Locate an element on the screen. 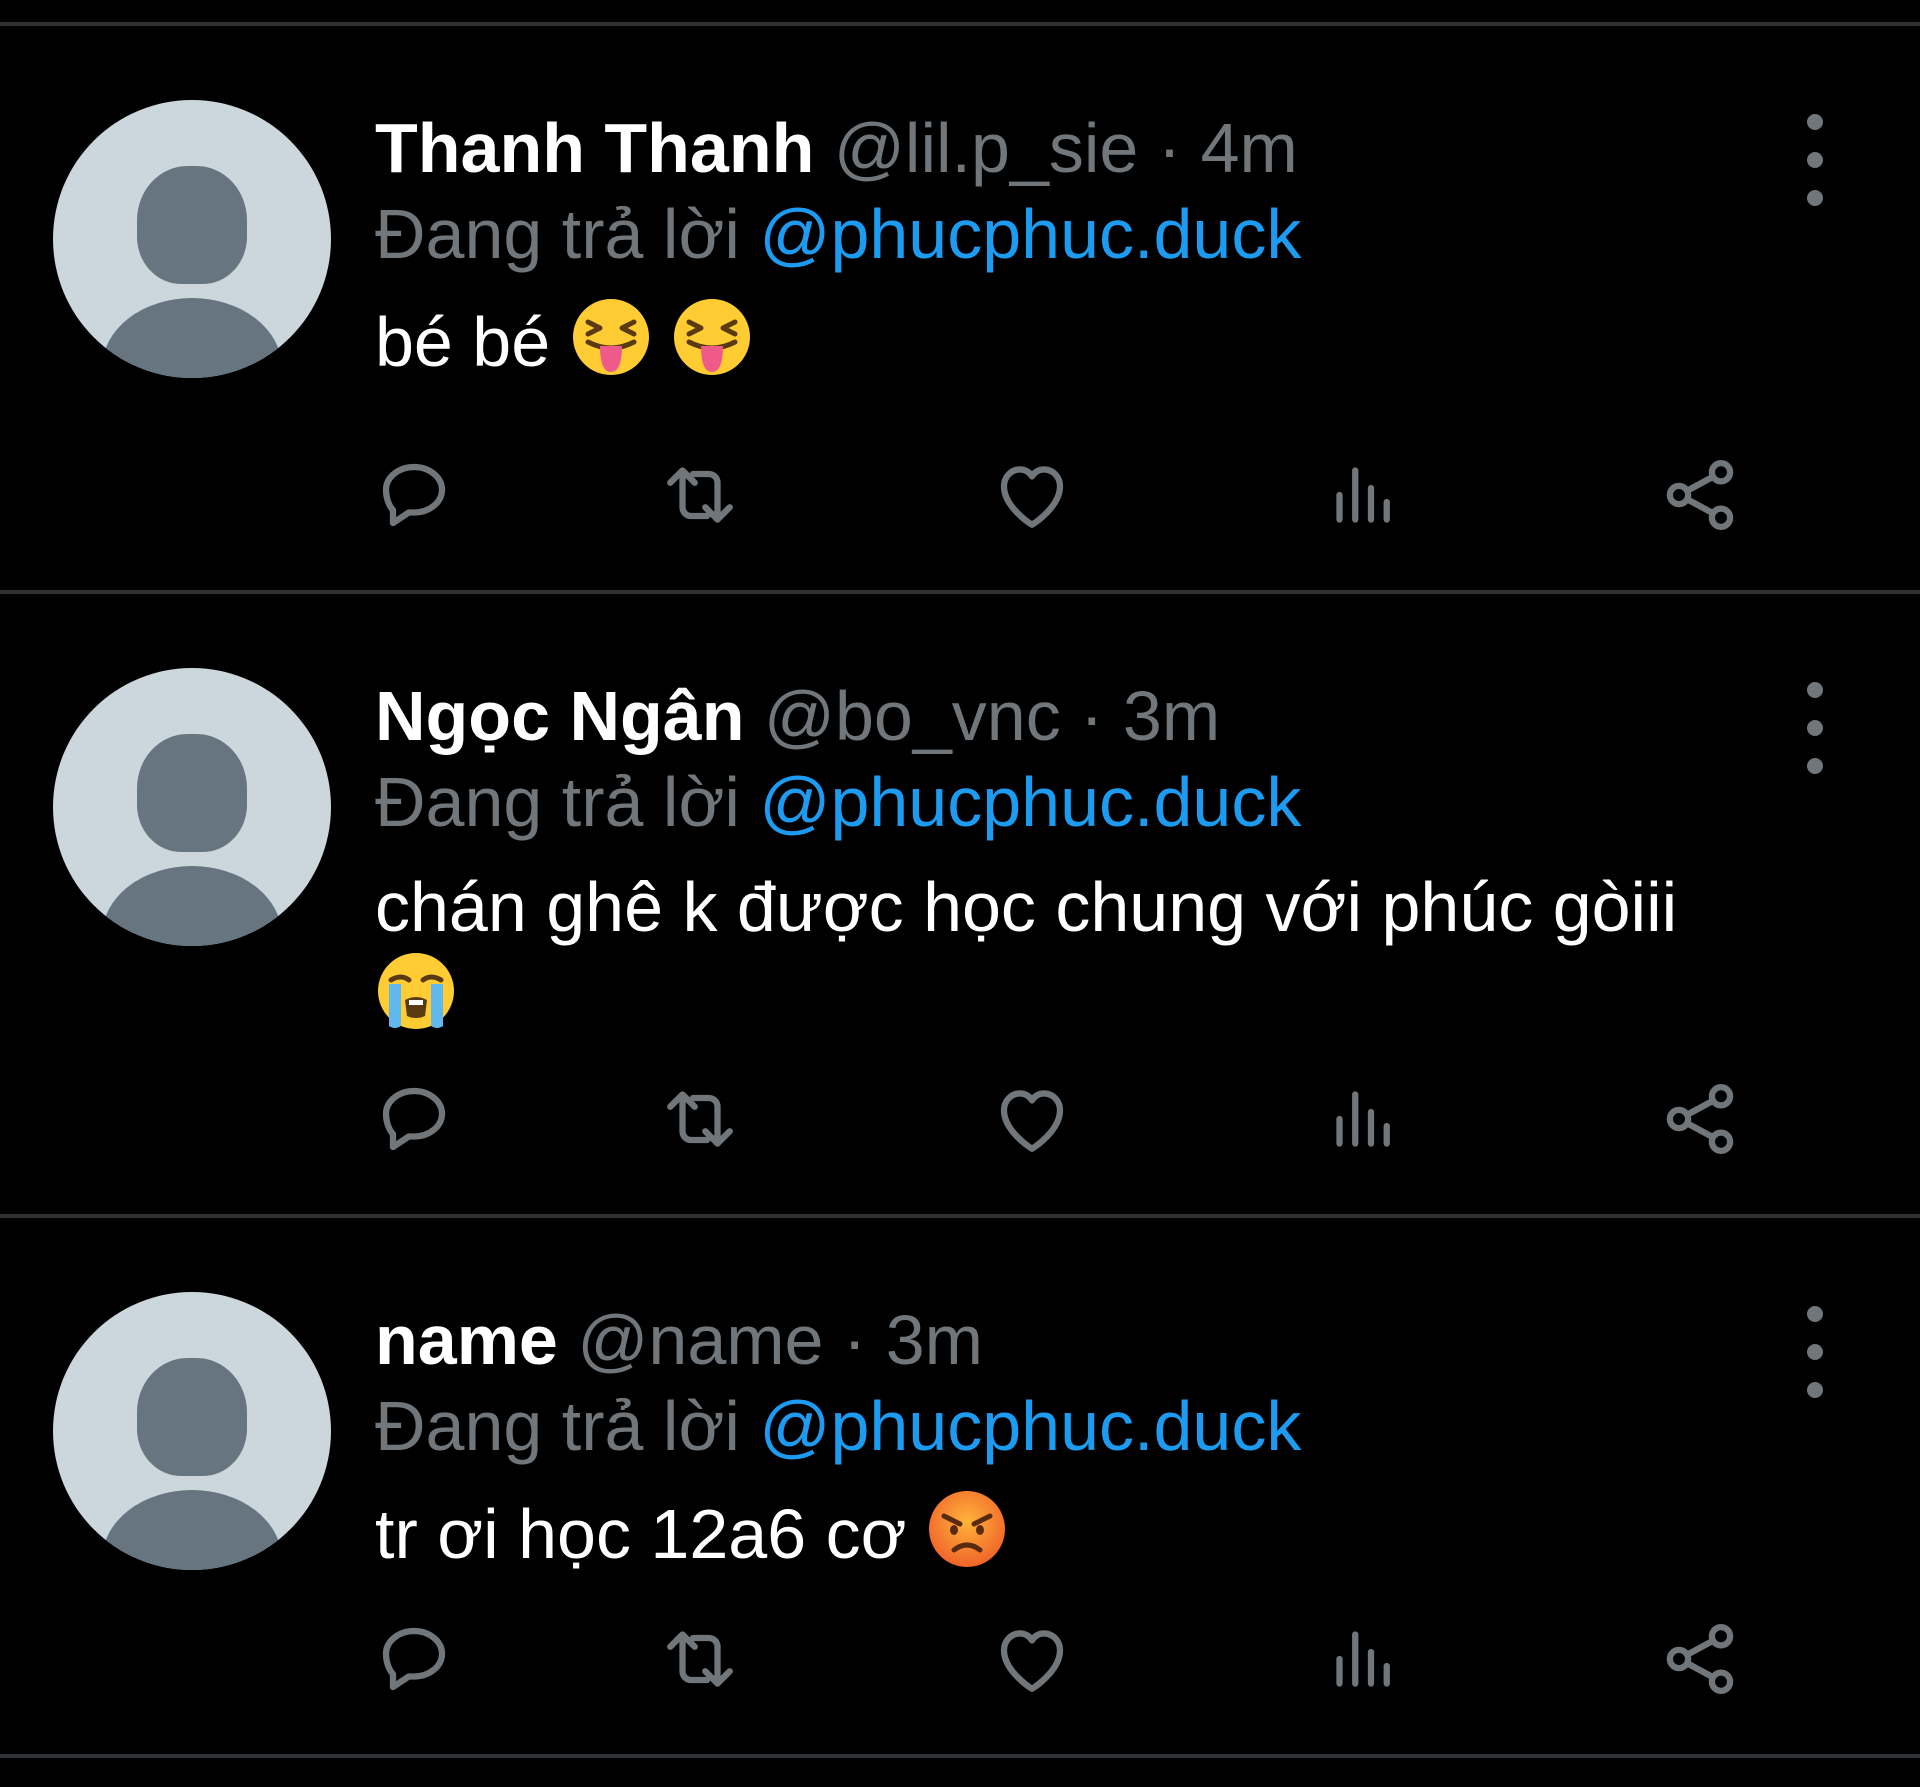 The width and height of the screenshot is (1920, 1787). display-name: Ngọc Ngân is located at coordinates (559, 716).